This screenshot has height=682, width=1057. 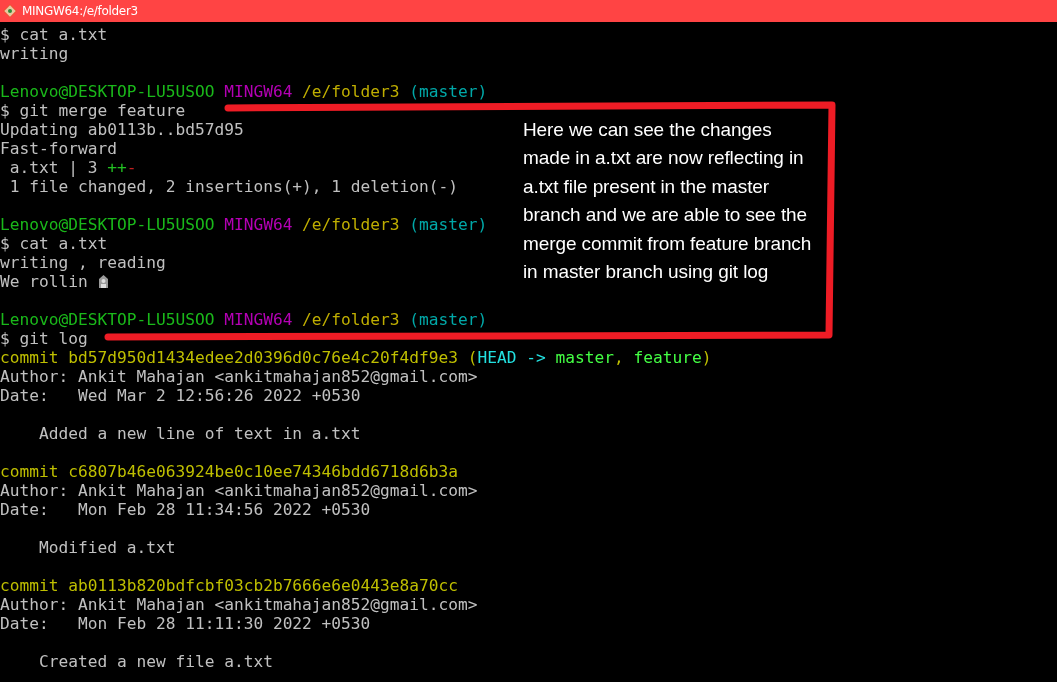 What do you see at coordinates (706, 357) in the screenshot?
I see `commit-hash: )` at bounding box center [706, 357].